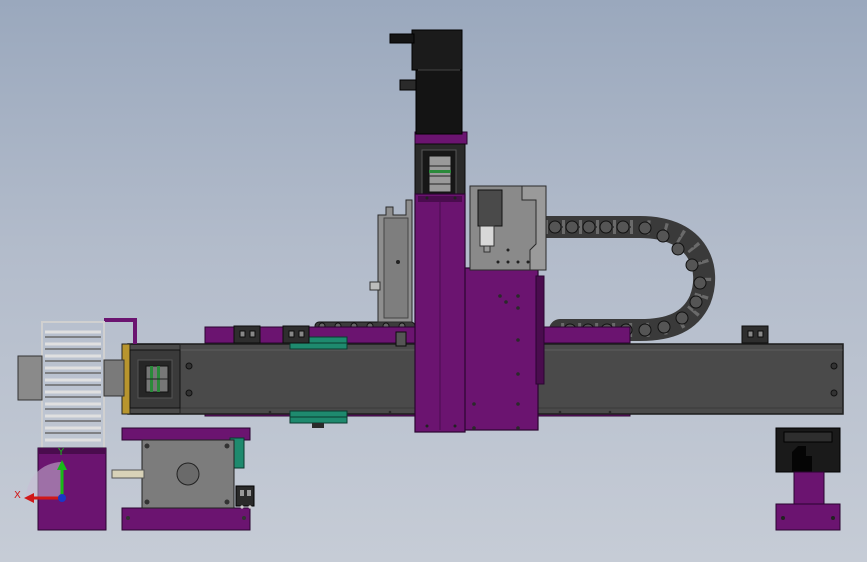  What do you see at coordinates (183, 479) in the screenshot?
I see `x-drive-mount` at bounding box center [183, 479].